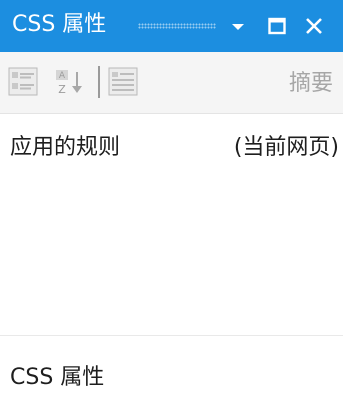 Image resolution: width=343 pixels, height=419 pixels. I want to click on categorized-view-button, so click(24, 82).